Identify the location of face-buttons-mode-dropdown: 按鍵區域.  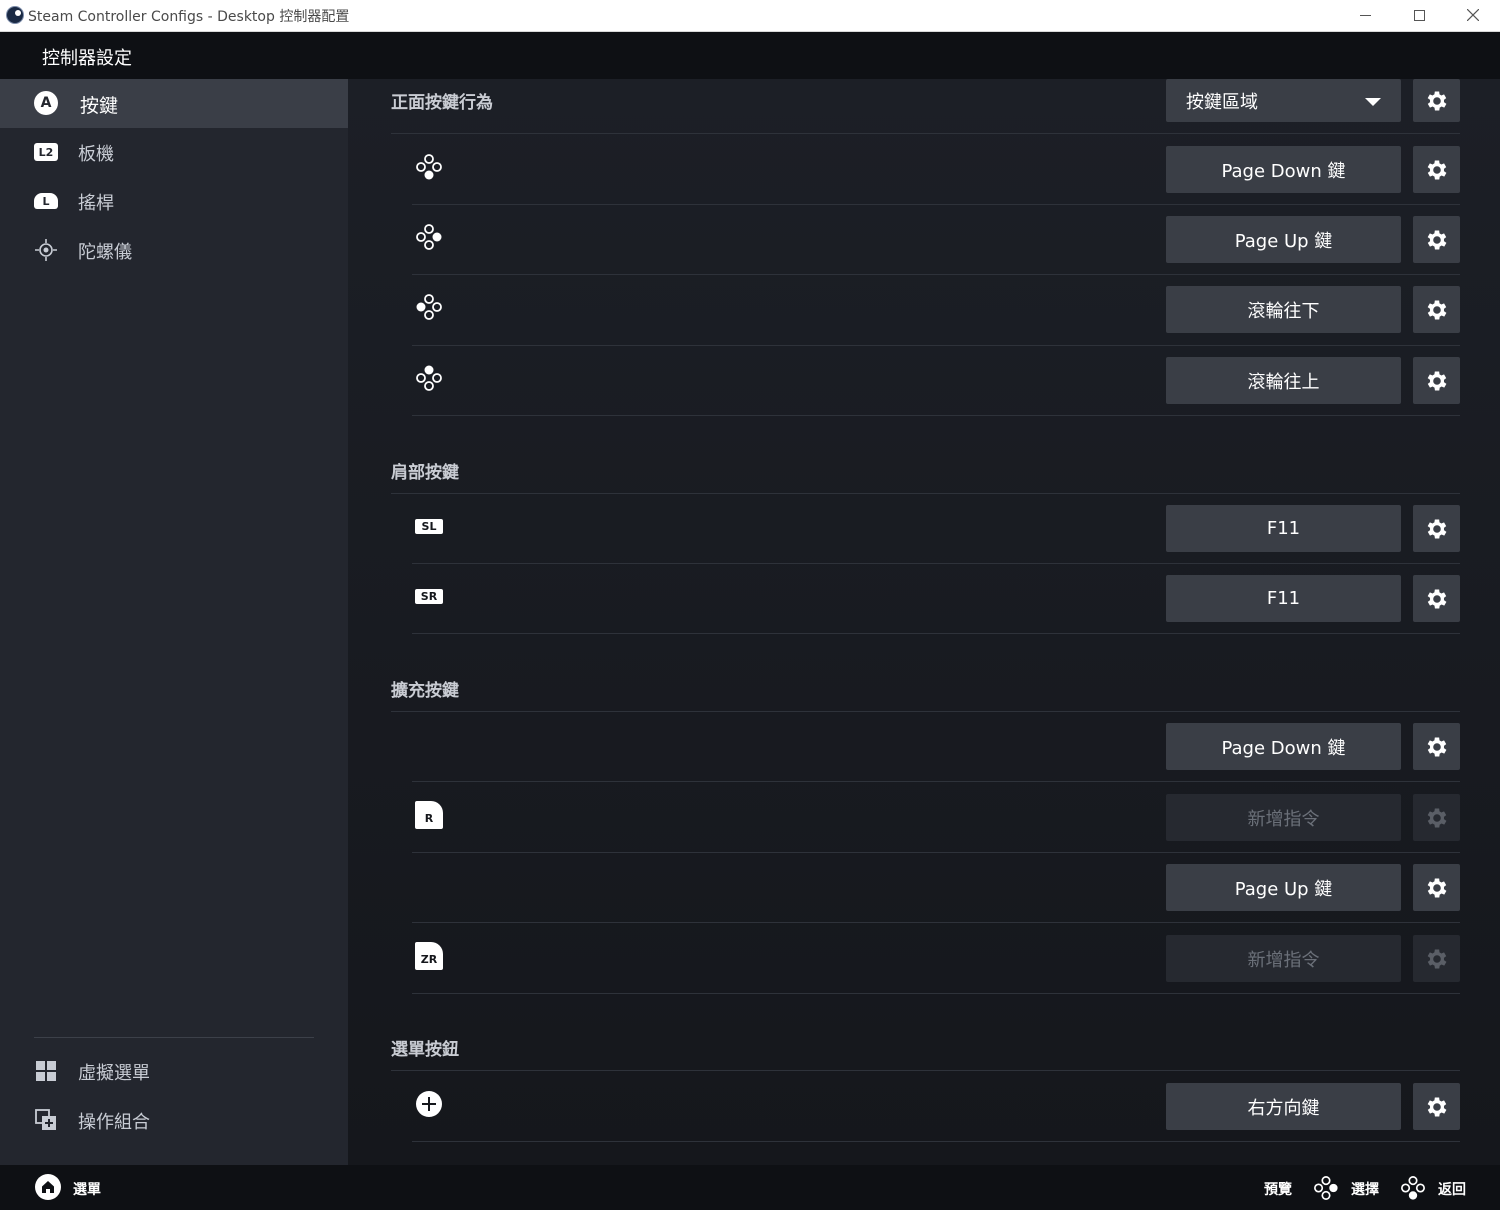
(1283, 100).